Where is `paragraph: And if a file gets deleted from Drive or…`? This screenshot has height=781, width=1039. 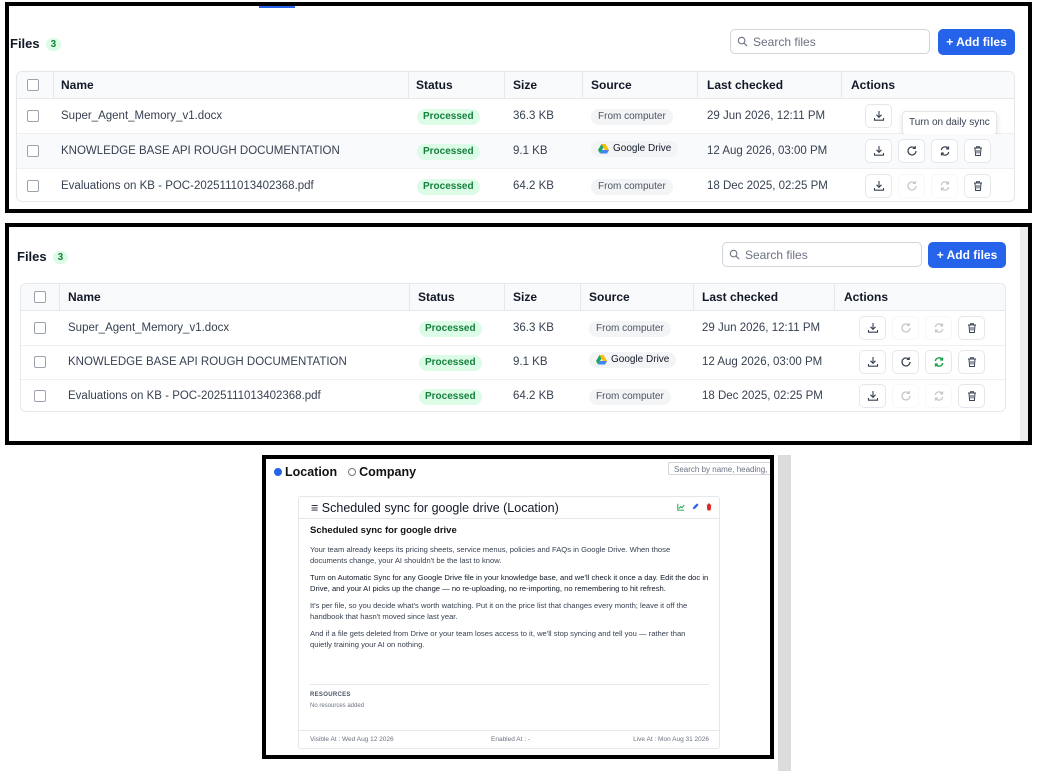 paragraph: And if a file gets deleted from Drive or… is located at coordinates (498, 639).